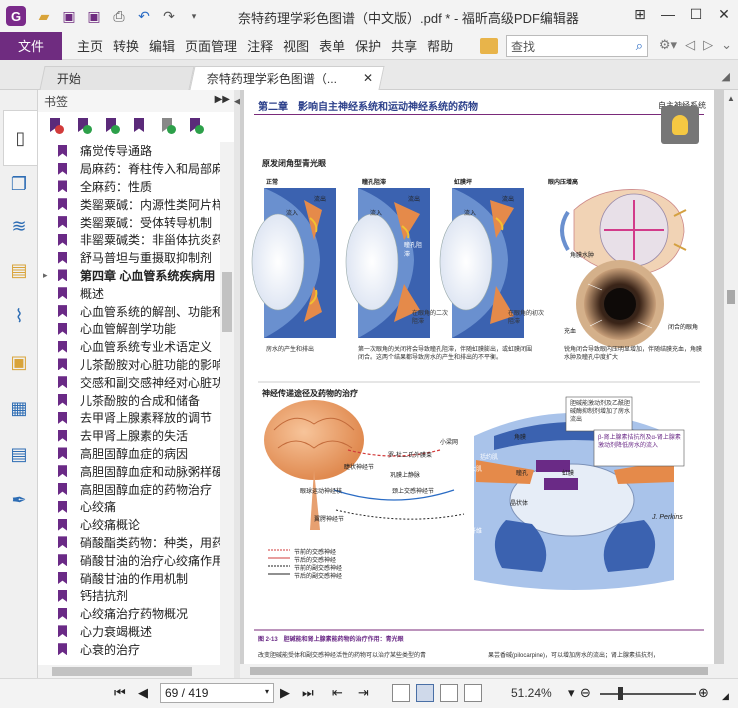  What do you see at coordinates (211, 45) in the screenshot?
I see `tab-organize: 页面管理` at bounding box center [211, 45].